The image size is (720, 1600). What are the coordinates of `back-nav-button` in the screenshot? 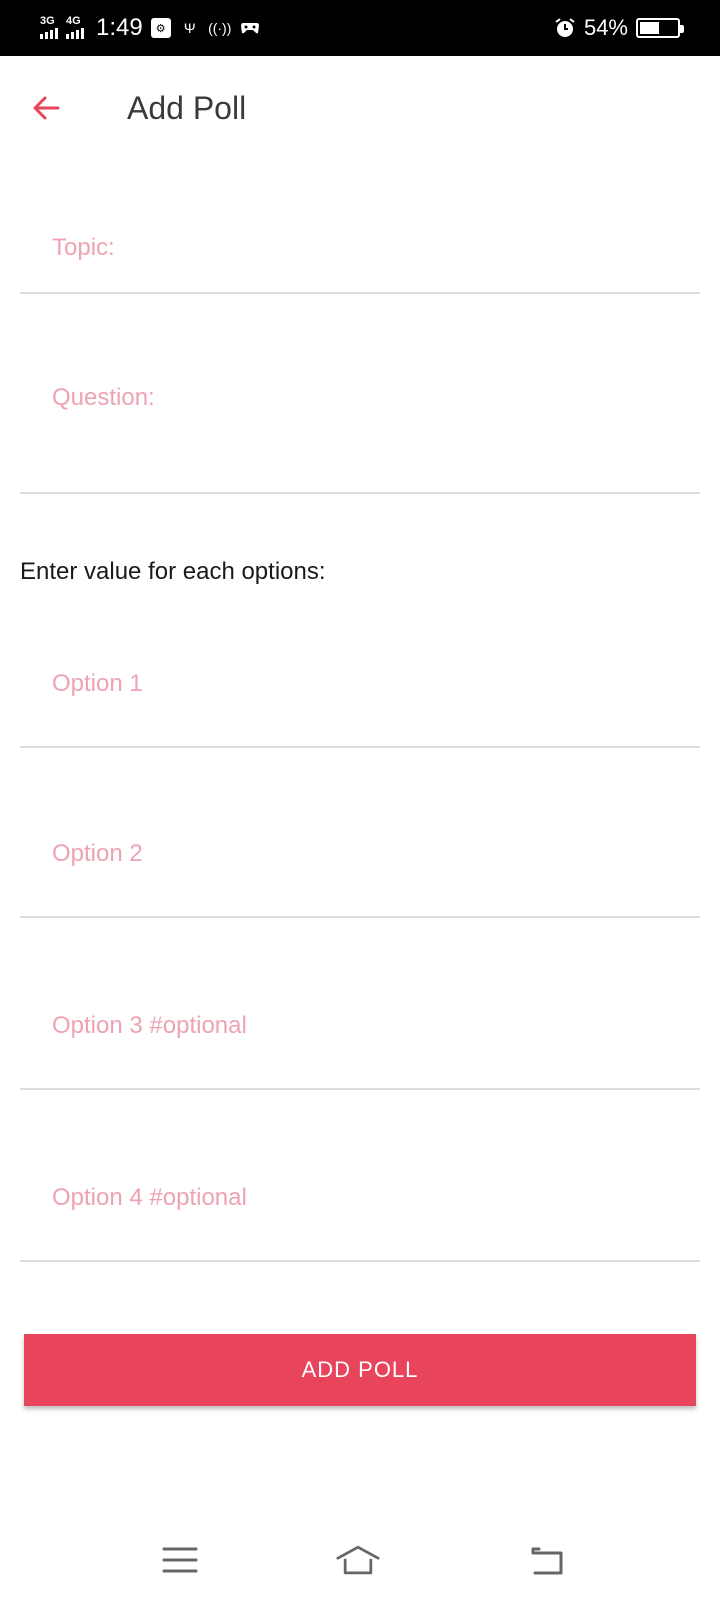 It's located at (547, 1560).